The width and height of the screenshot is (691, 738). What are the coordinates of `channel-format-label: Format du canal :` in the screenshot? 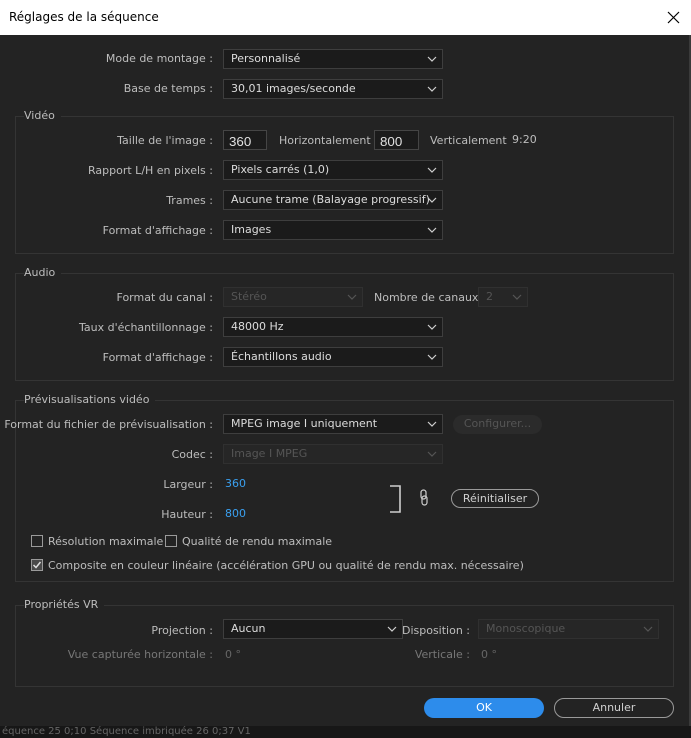 It's located at (164, 297).